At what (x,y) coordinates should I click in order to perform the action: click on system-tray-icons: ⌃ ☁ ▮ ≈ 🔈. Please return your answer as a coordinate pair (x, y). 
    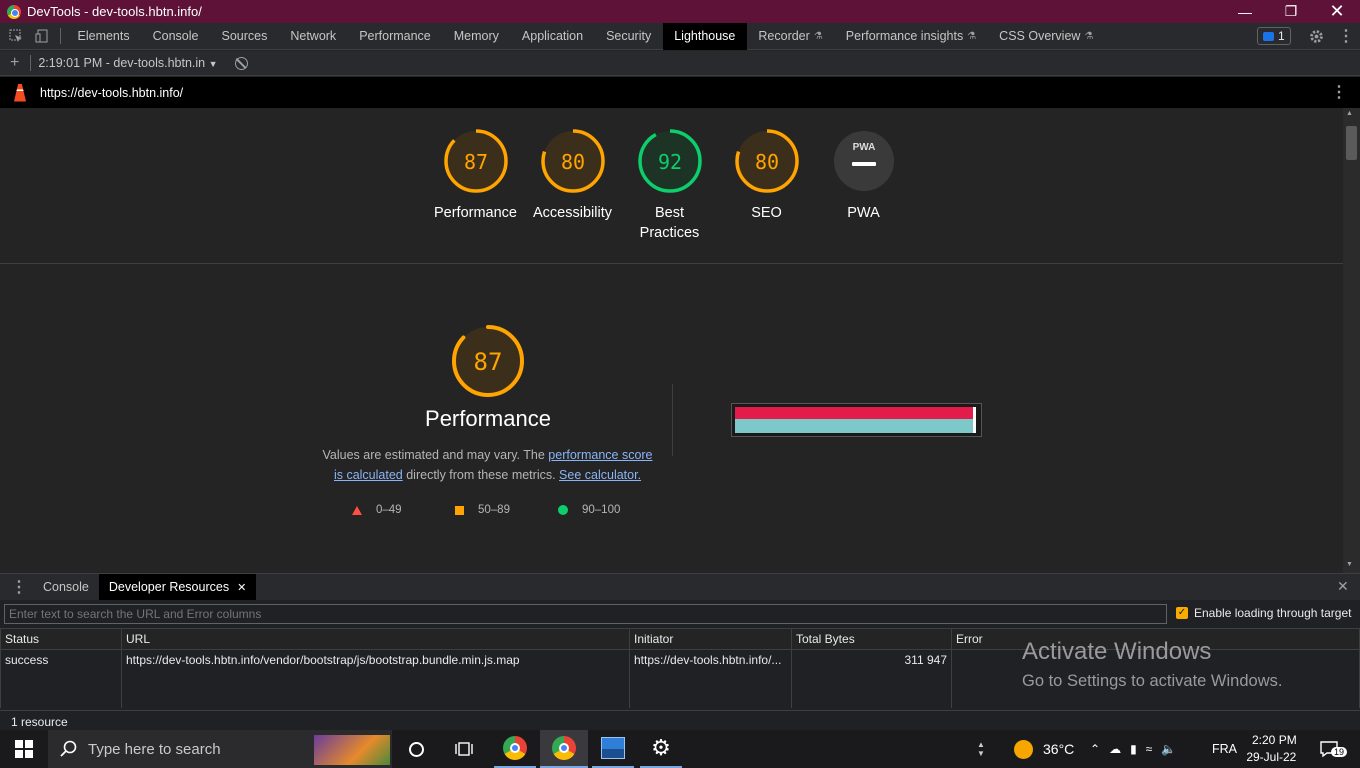
    Looking at the image, I should click on (1133, 749).